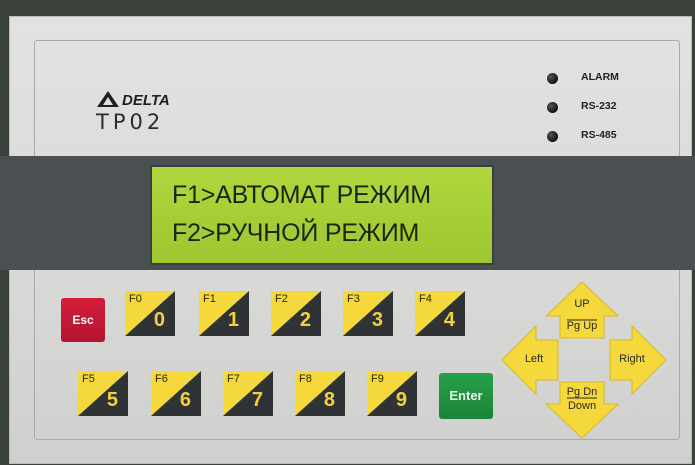  Describe the element at coordinates (135, 299) in the screenshot. I see `key-fn-label: F0` at that location.